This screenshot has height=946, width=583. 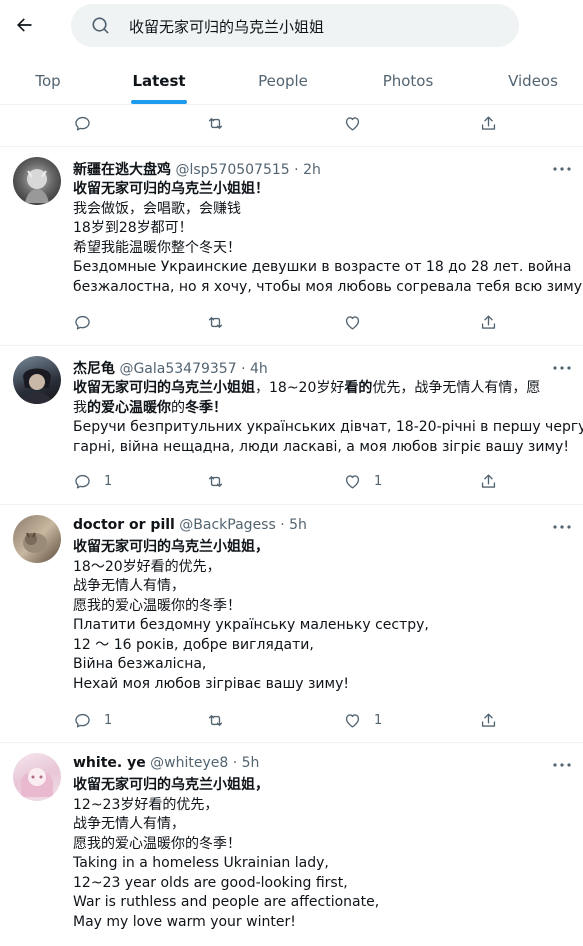 I want to click on user-handle: @whiteye8, so click(x=189, y=763).